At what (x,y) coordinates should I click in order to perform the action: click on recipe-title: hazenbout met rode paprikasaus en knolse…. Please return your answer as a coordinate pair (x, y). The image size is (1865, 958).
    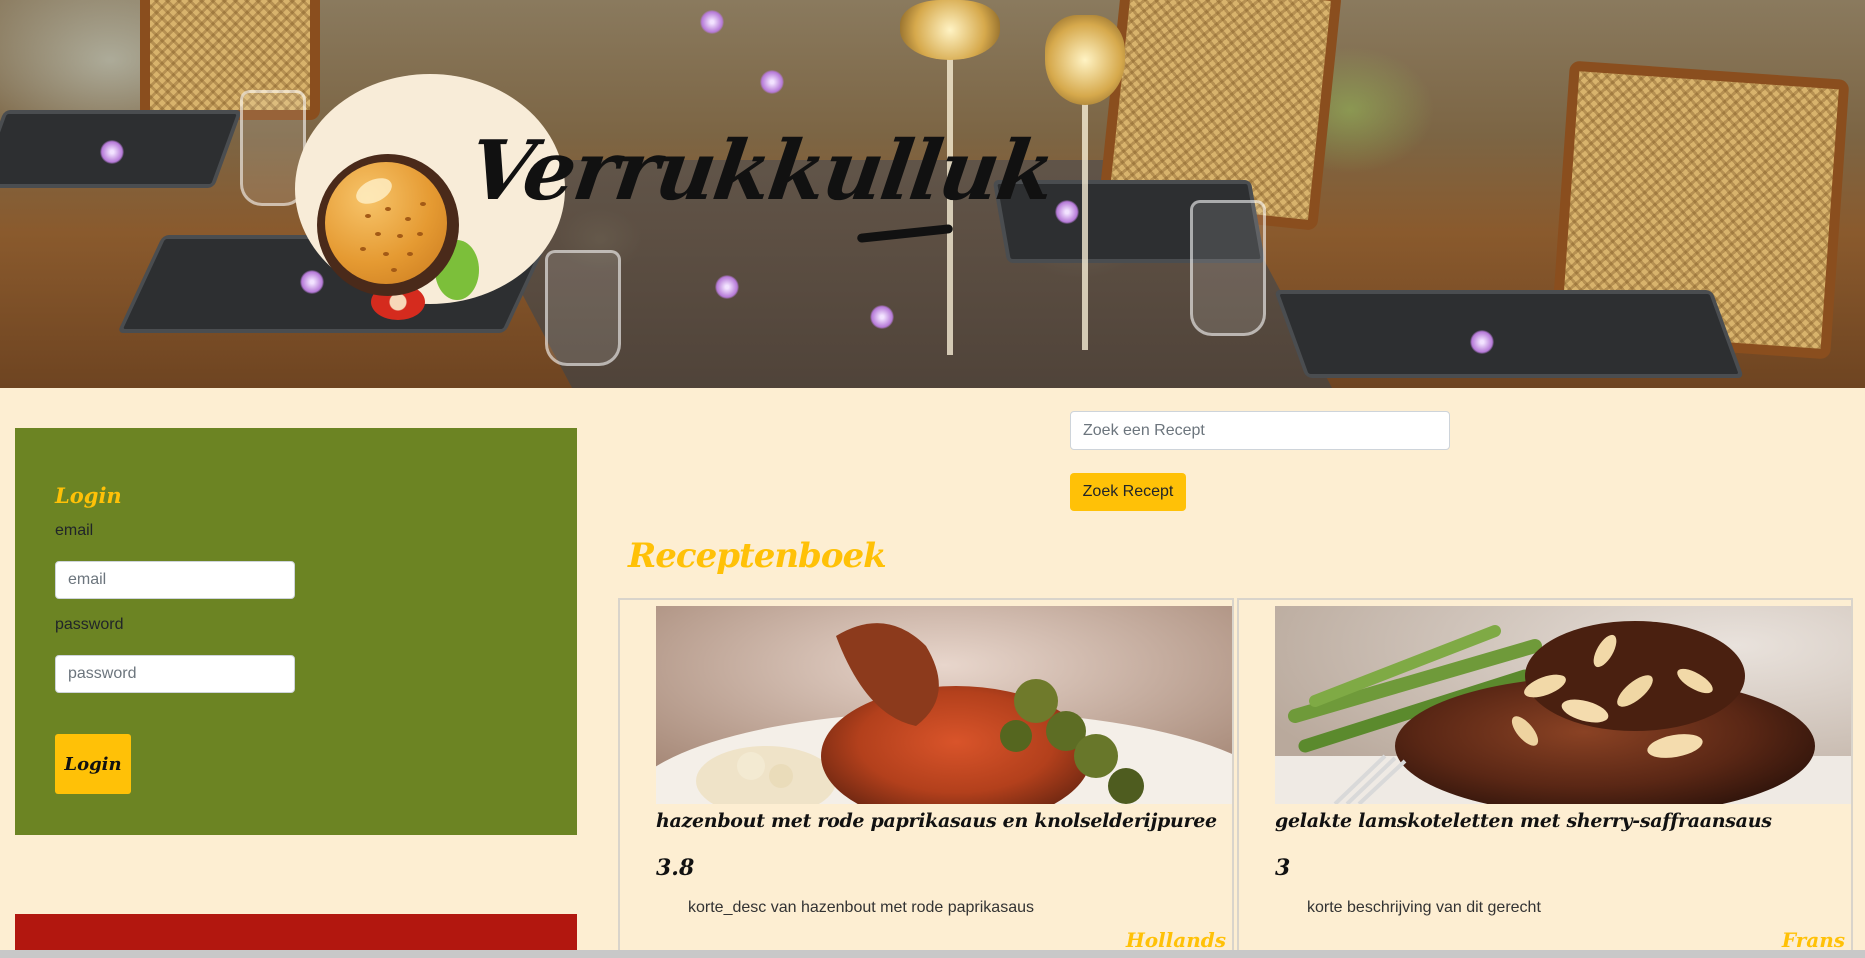
    Looking at the image, I should click on (936, 821).